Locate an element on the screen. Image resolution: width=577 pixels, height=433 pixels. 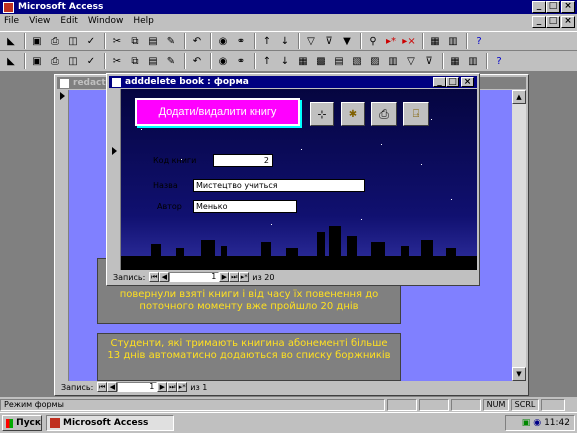
query-icon: ▩ is located at coordinates (321, 61).